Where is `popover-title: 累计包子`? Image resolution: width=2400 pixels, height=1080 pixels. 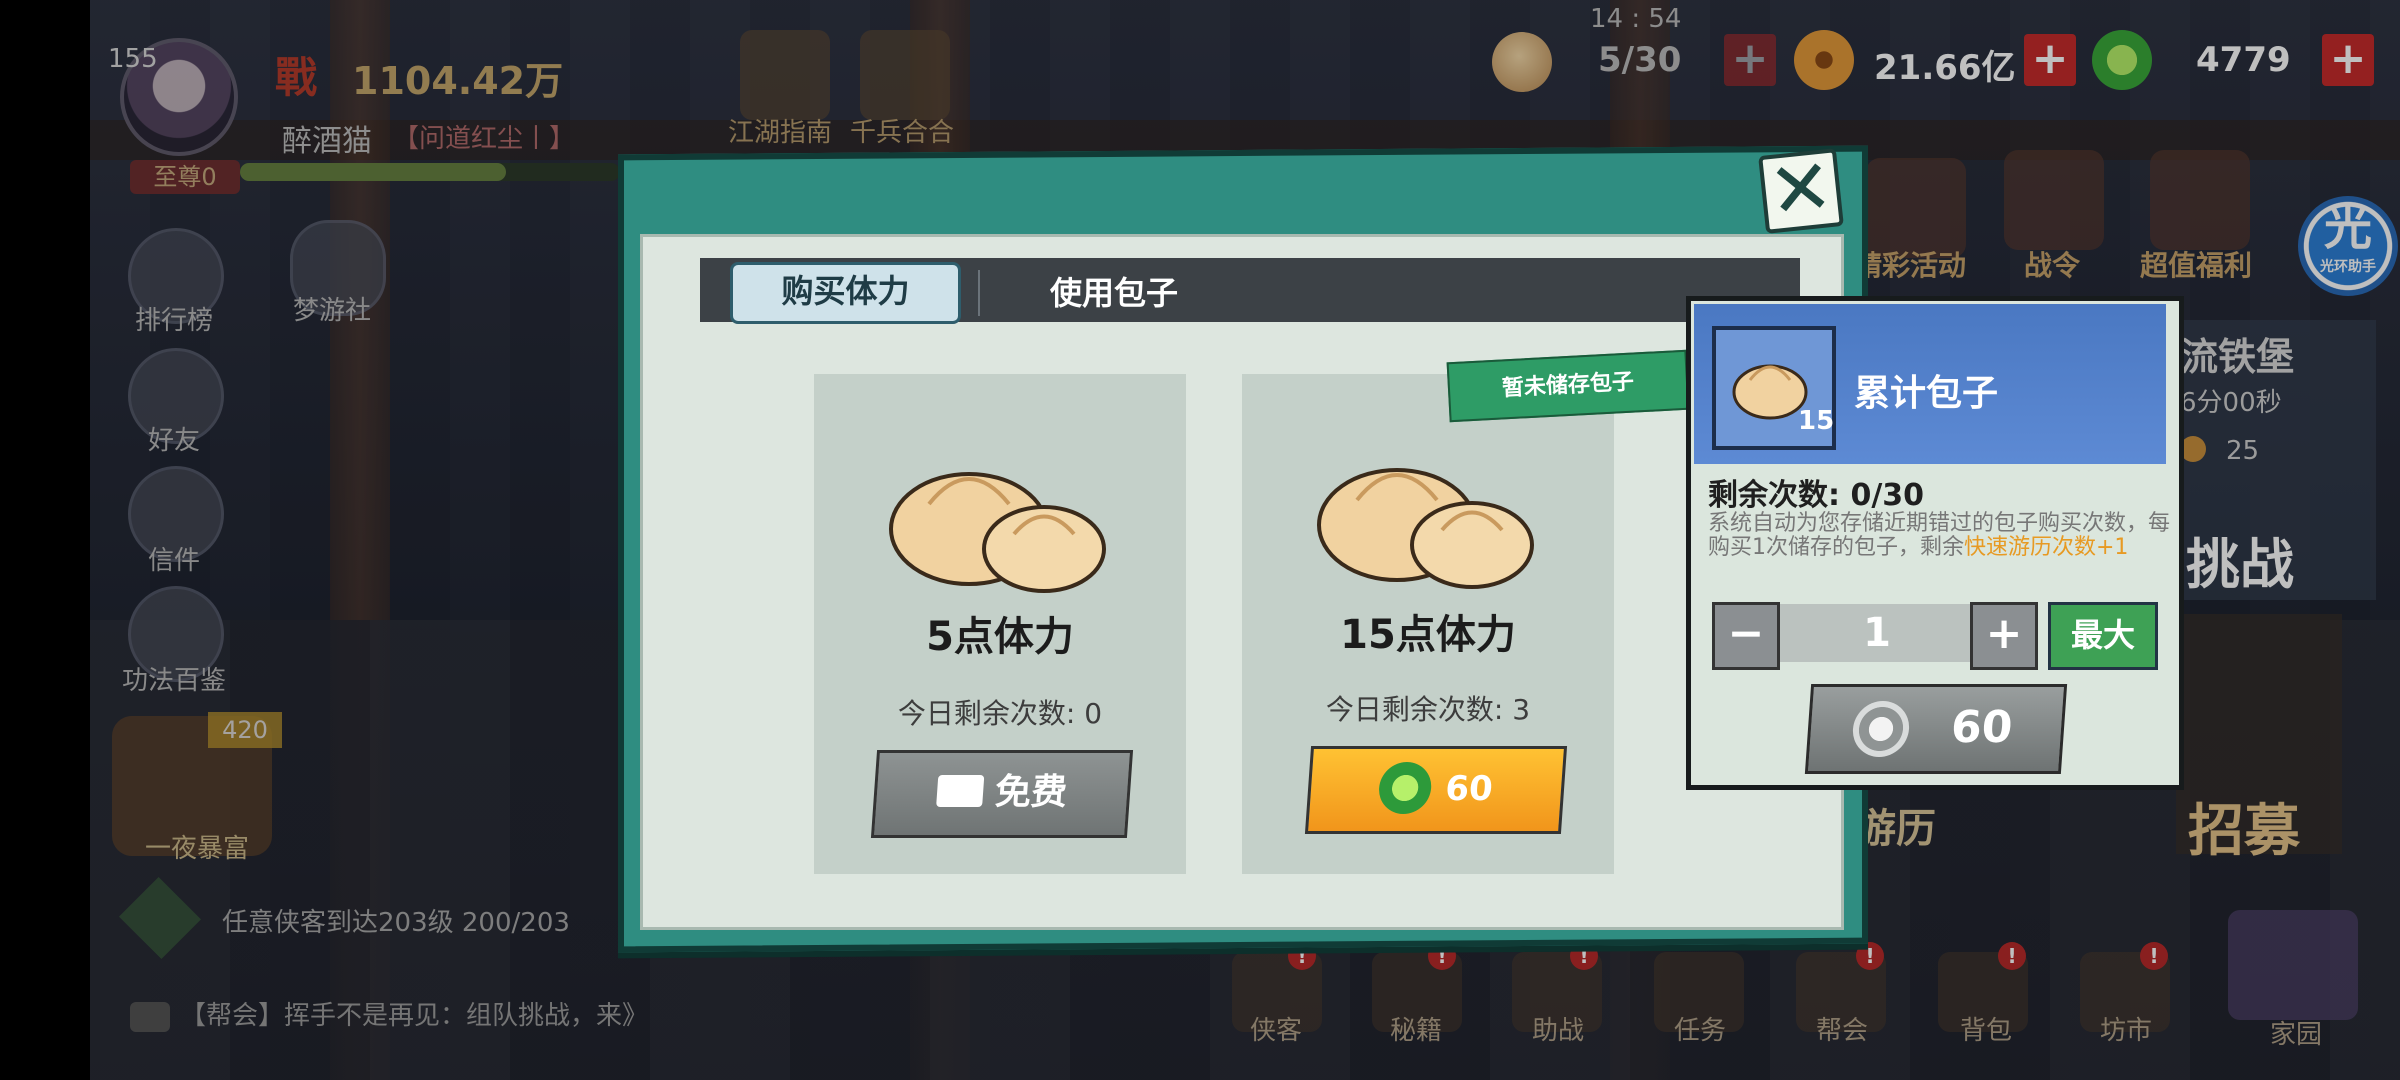 popover-title: 累计包子 is located at coordinates (1926, 393).